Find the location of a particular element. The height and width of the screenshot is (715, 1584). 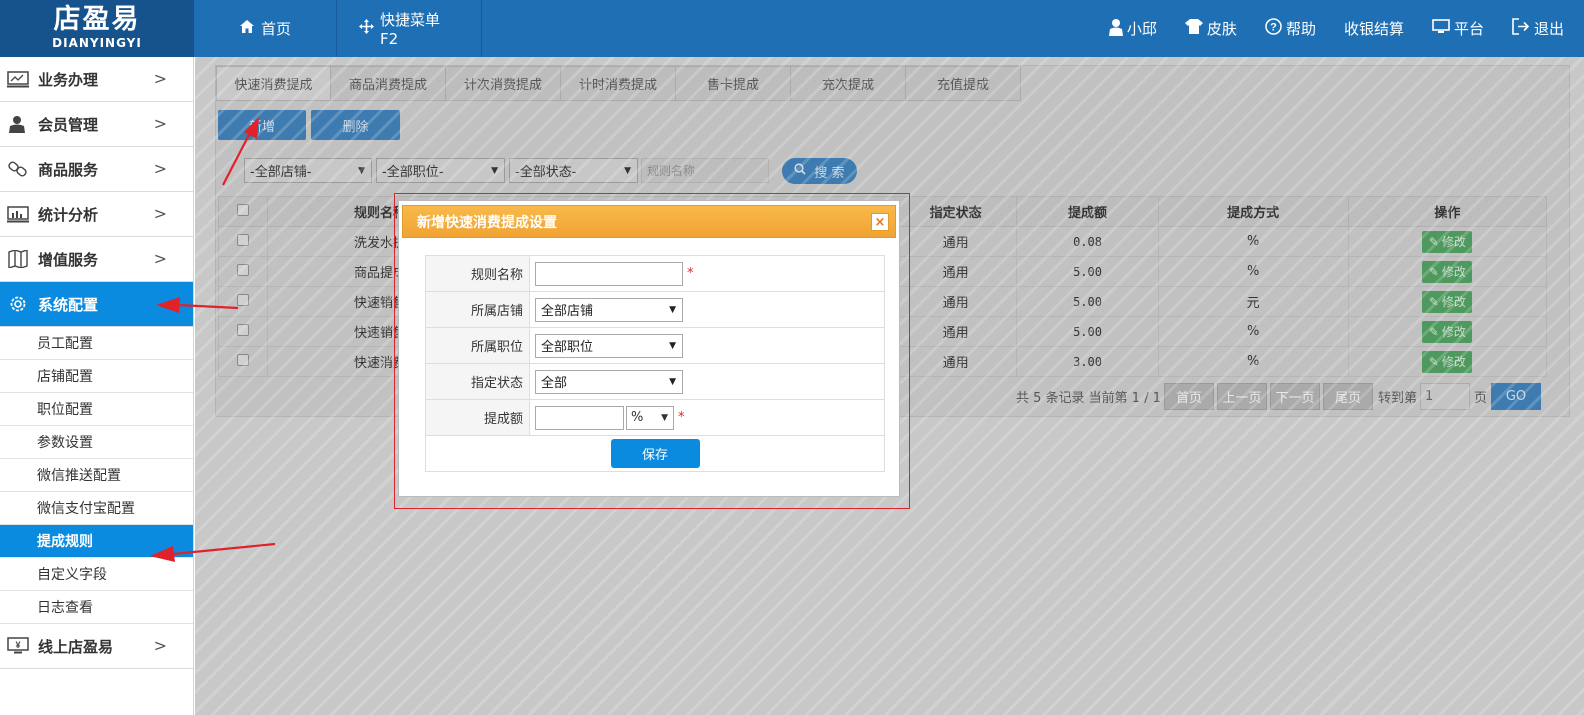

amount-input is located at coordinates (579, 417).